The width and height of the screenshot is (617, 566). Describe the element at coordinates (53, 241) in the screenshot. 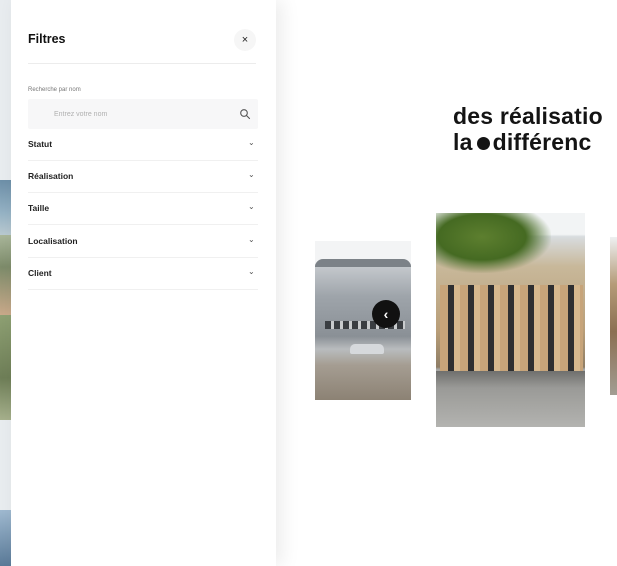

I see `filter-label: Localisation` at that location.